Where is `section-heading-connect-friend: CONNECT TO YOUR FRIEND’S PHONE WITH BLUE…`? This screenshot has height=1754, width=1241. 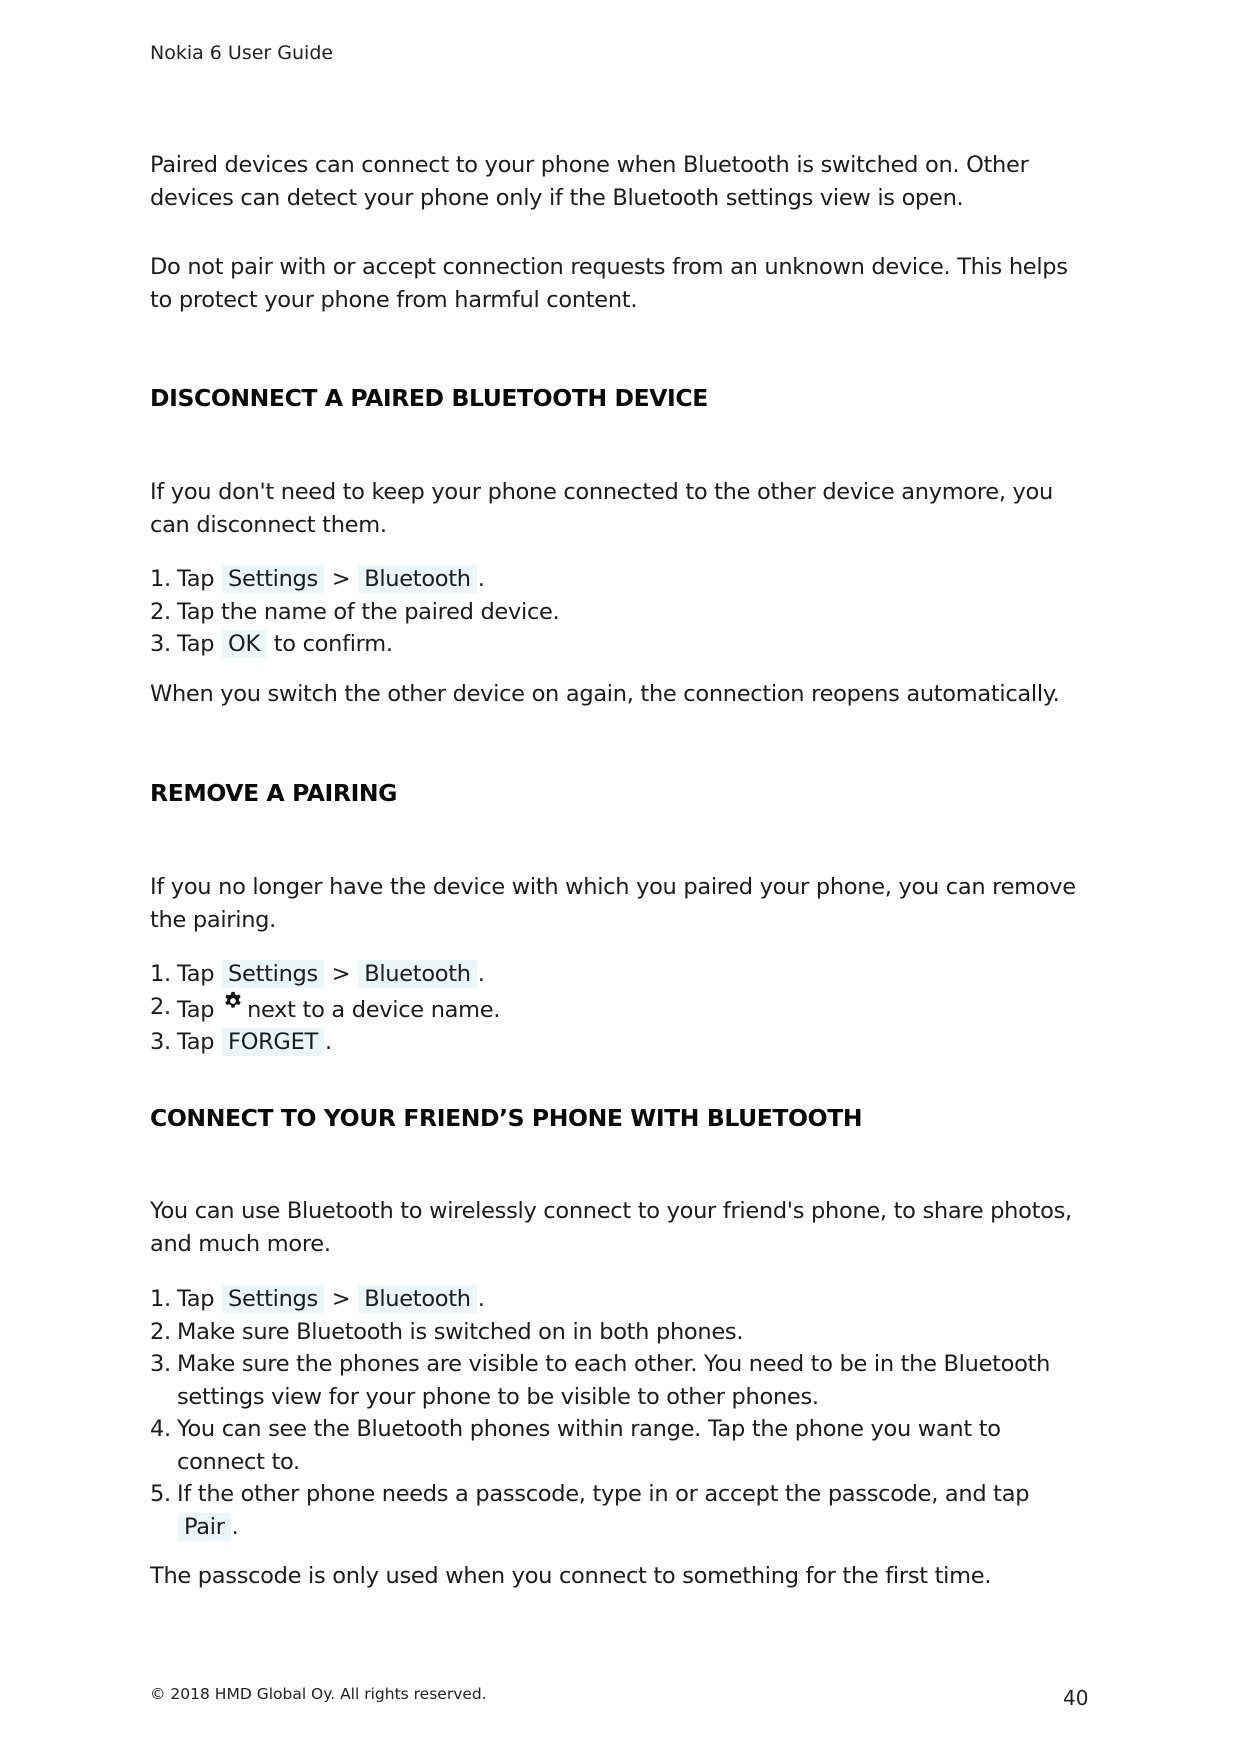 section-heading-connect-friend: CONNECT TO YOUR FRIEND’S PHONE WITH BLUE… is located at coordinates (620, 1118).